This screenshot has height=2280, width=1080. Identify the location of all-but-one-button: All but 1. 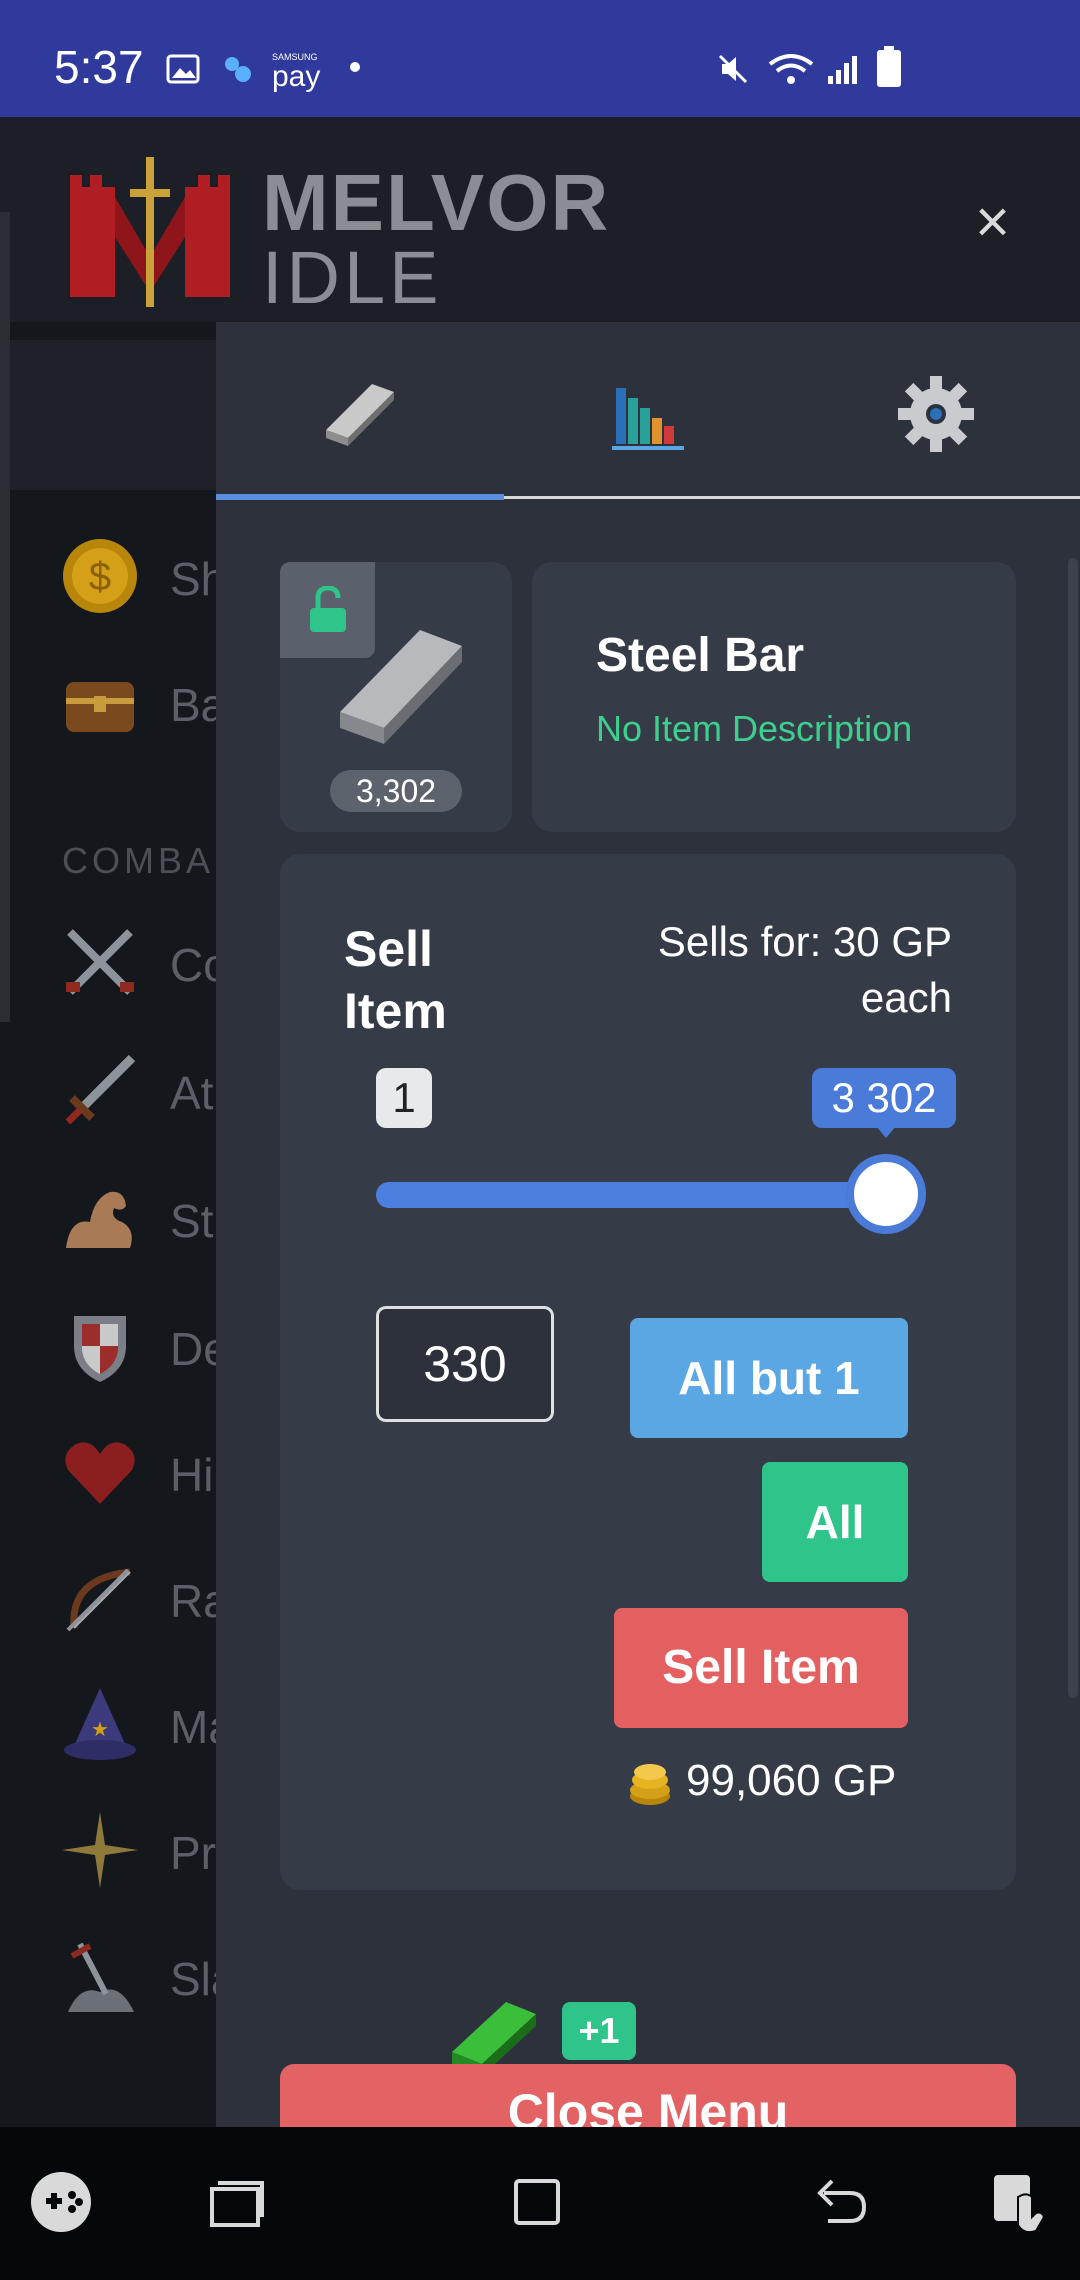
(769, 1378).